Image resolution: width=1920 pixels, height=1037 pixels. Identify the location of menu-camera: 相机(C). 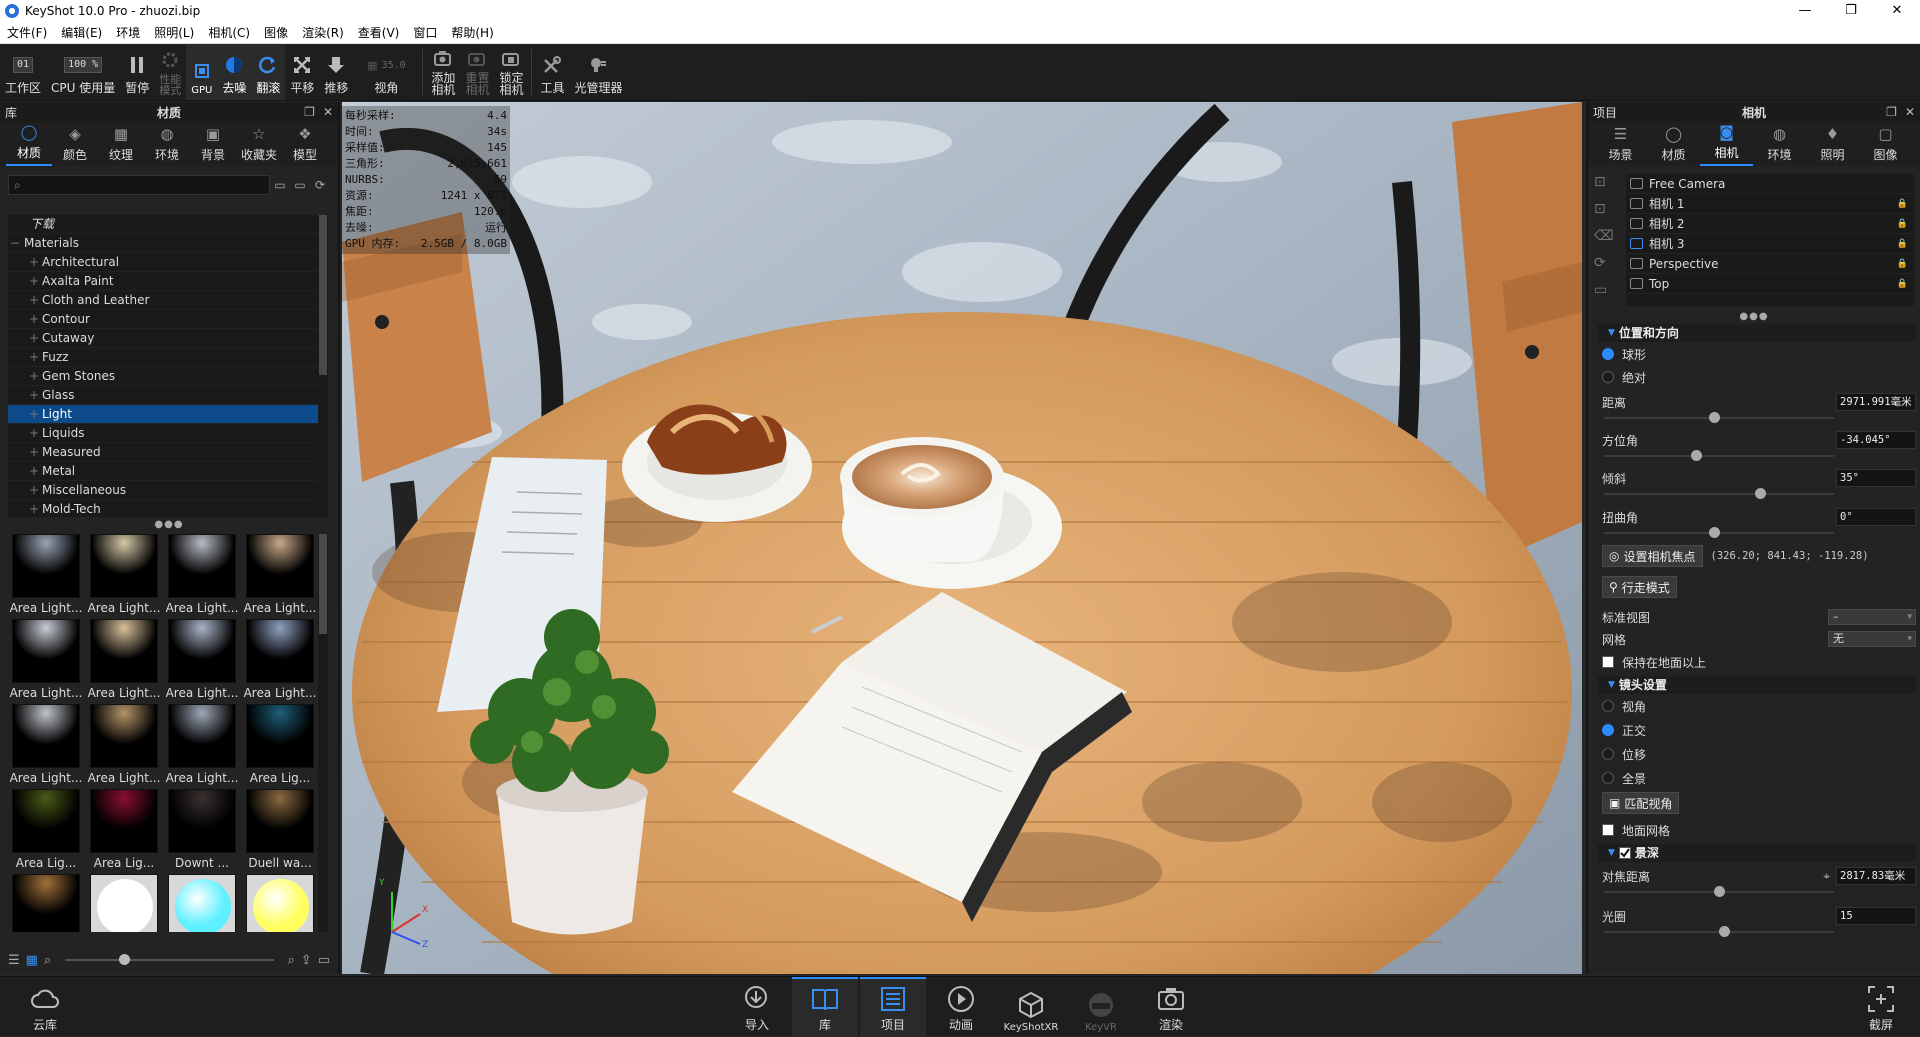
(229, 32).